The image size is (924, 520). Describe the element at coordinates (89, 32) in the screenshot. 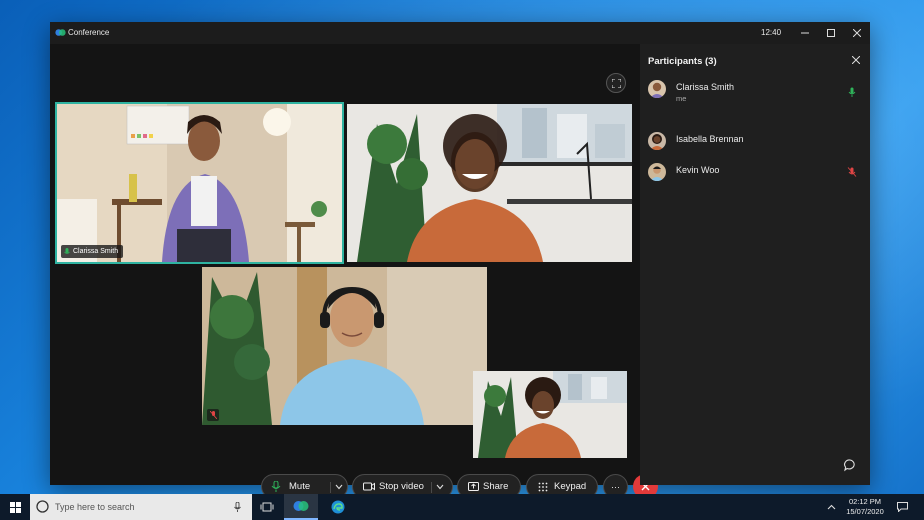

I see `app-title: Conference` at that location.